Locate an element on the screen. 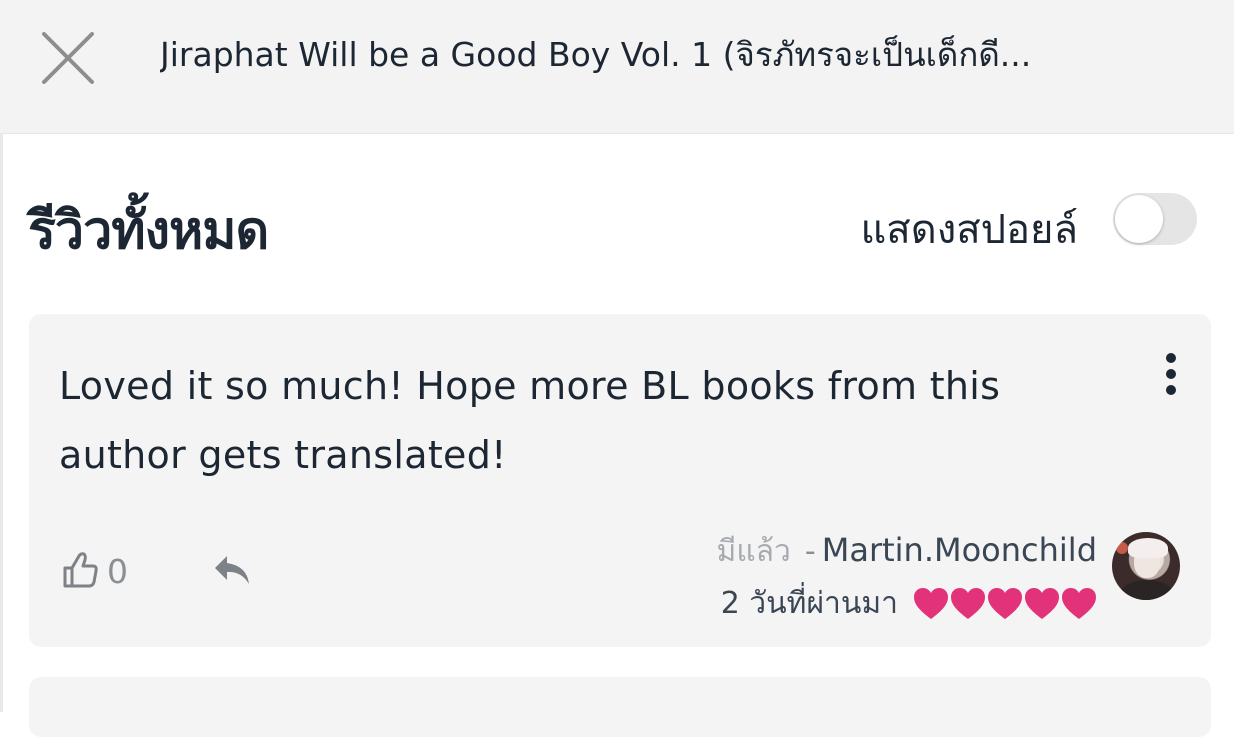  review-meta: มีแล้ว - Martin.Moonchild is located at coordinates (907, 551).